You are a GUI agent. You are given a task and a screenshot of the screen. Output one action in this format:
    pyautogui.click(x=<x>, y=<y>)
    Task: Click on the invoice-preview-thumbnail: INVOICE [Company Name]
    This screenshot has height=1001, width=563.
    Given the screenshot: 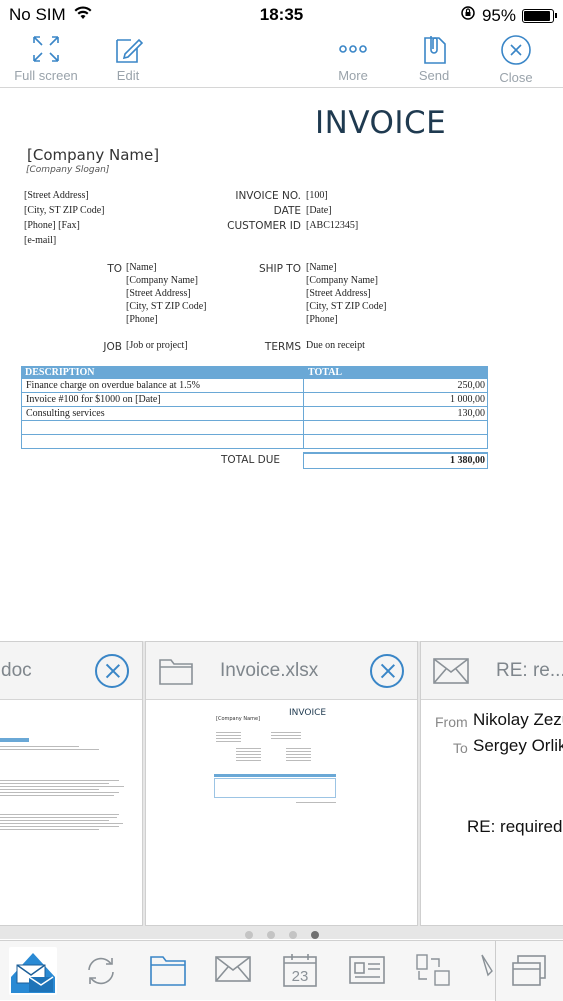 What is the action you would take?
    pyautogui.click(x=281, y=812)
    